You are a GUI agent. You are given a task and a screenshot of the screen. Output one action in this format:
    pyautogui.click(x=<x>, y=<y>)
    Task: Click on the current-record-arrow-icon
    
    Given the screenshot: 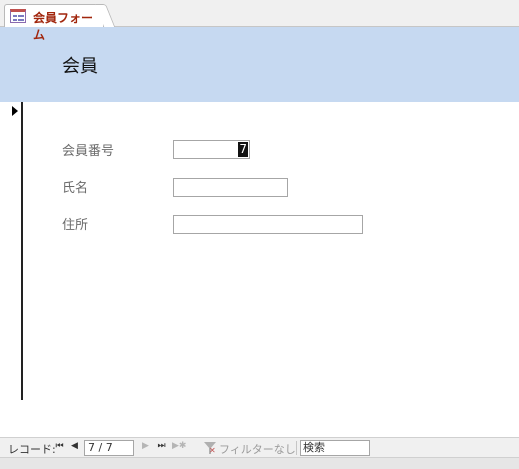 What is the action you would take?
    pyautogui.click(x=15, y=111)
    